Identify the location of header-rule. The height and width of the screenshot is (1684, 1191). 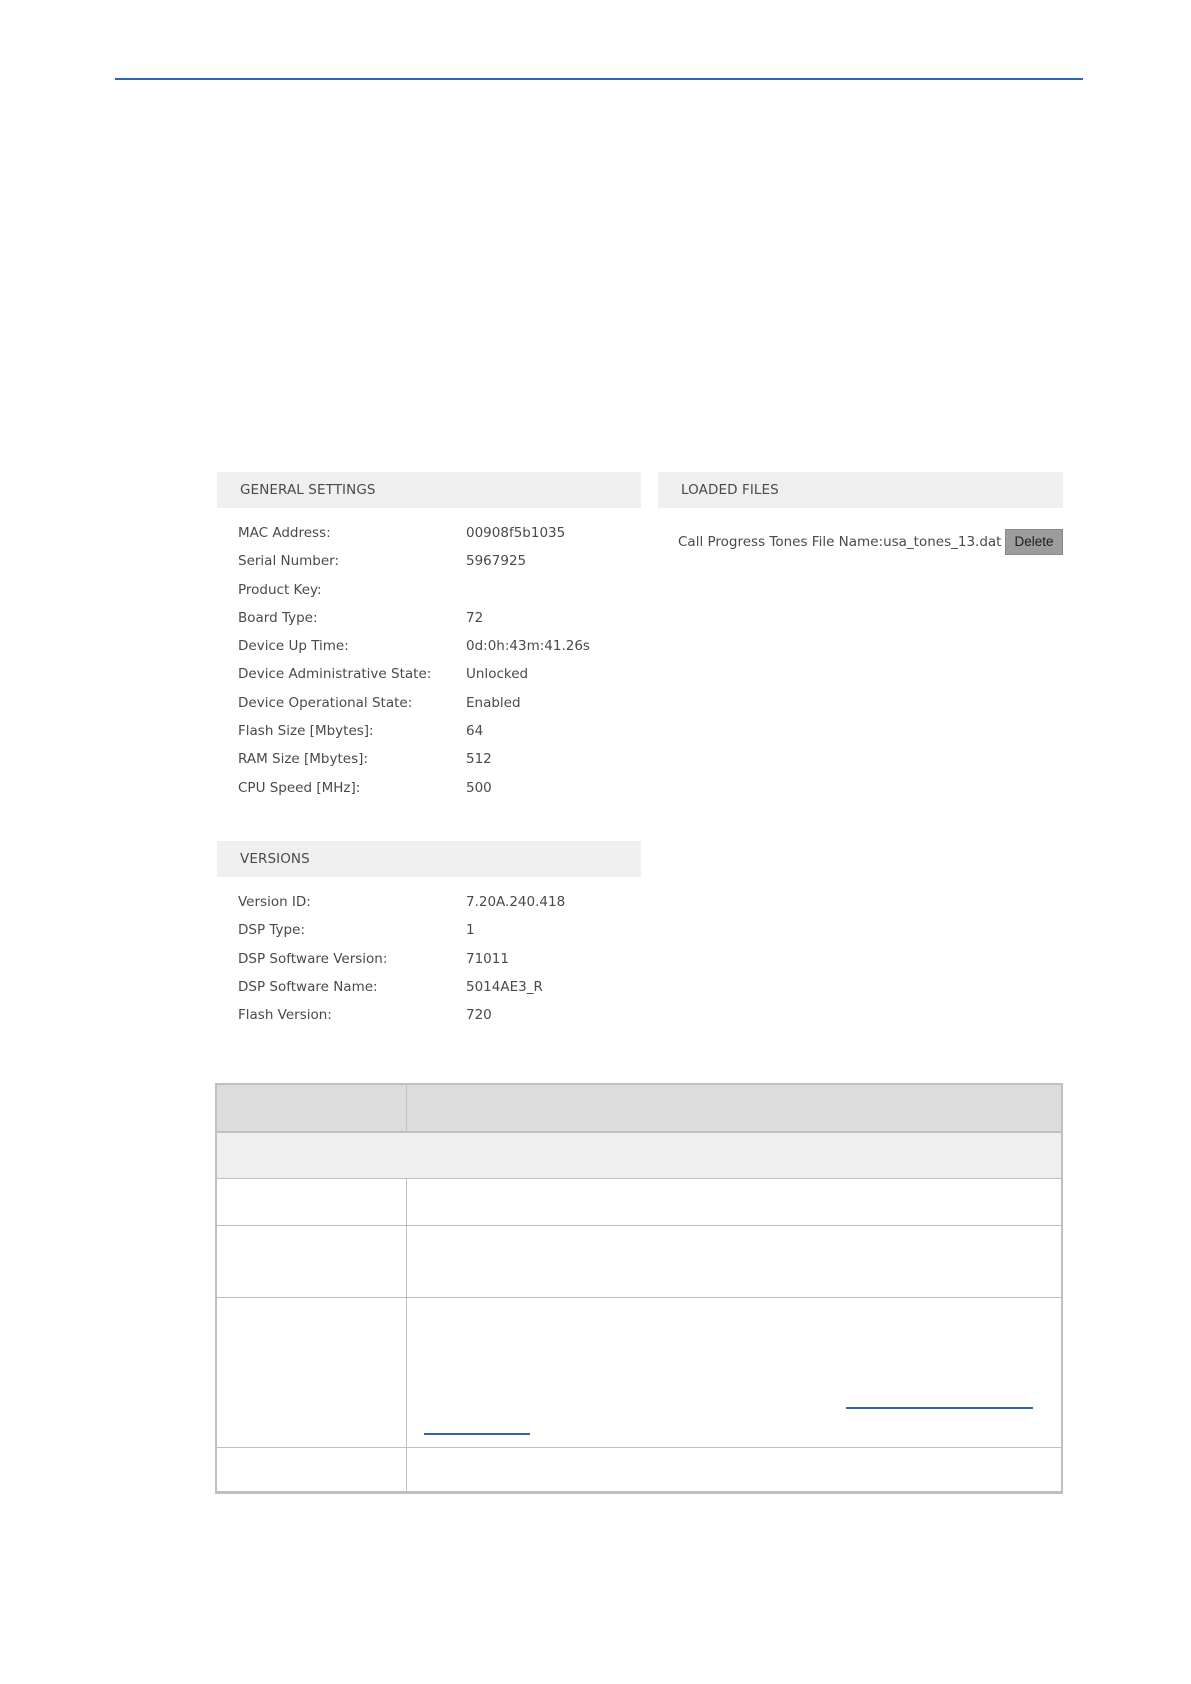
(599, 79).